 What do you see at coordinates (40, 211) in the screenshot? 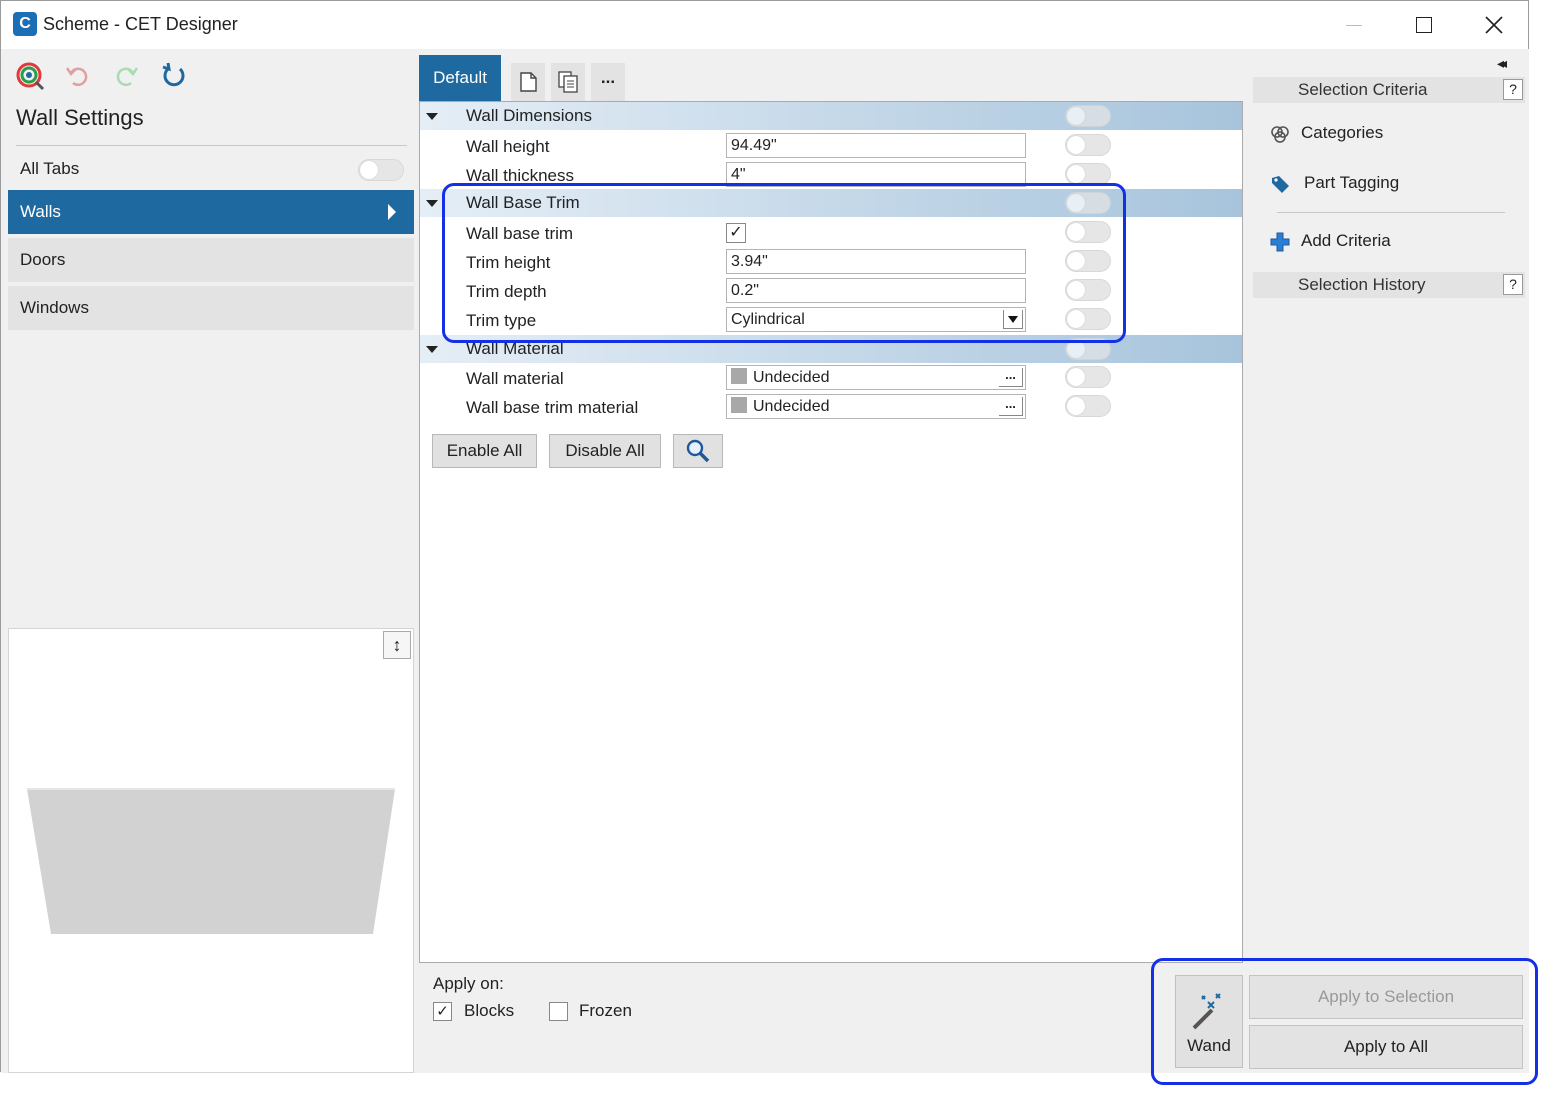
I see `nav-item-label: Walls` at bounding box center [40, 211].